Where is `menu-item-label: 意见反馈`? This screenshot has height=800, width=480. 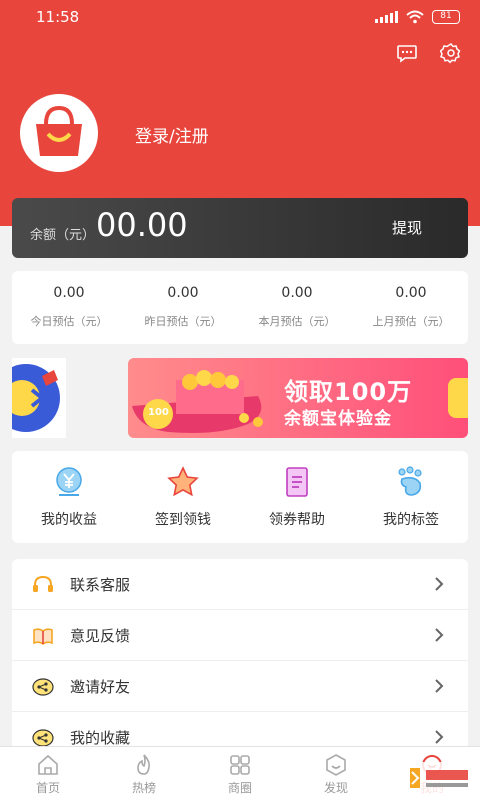 menu-item-label: 意见反馈 is located at coordinates (100, 636).